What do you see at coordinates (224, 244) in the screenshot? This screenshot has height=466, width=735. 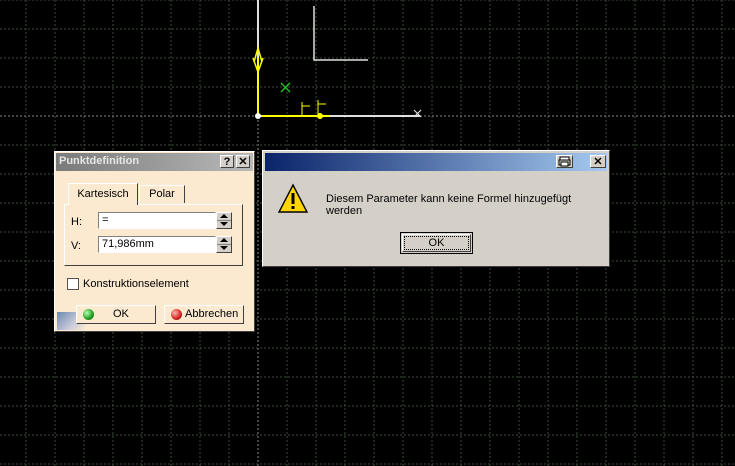 I see `v-spinner` at bounding box center [224, 244].